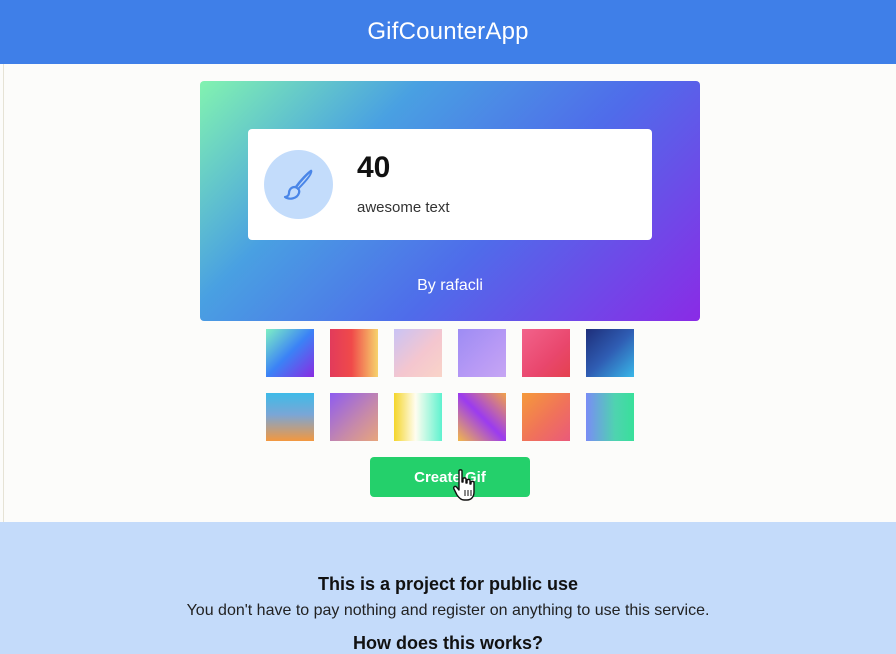 This screenshot has height=654, width=896. What do you see at coordinates (403, 207) in the screenshot?
I see `counter-label: awesome text` at bounding box center [403, 207].